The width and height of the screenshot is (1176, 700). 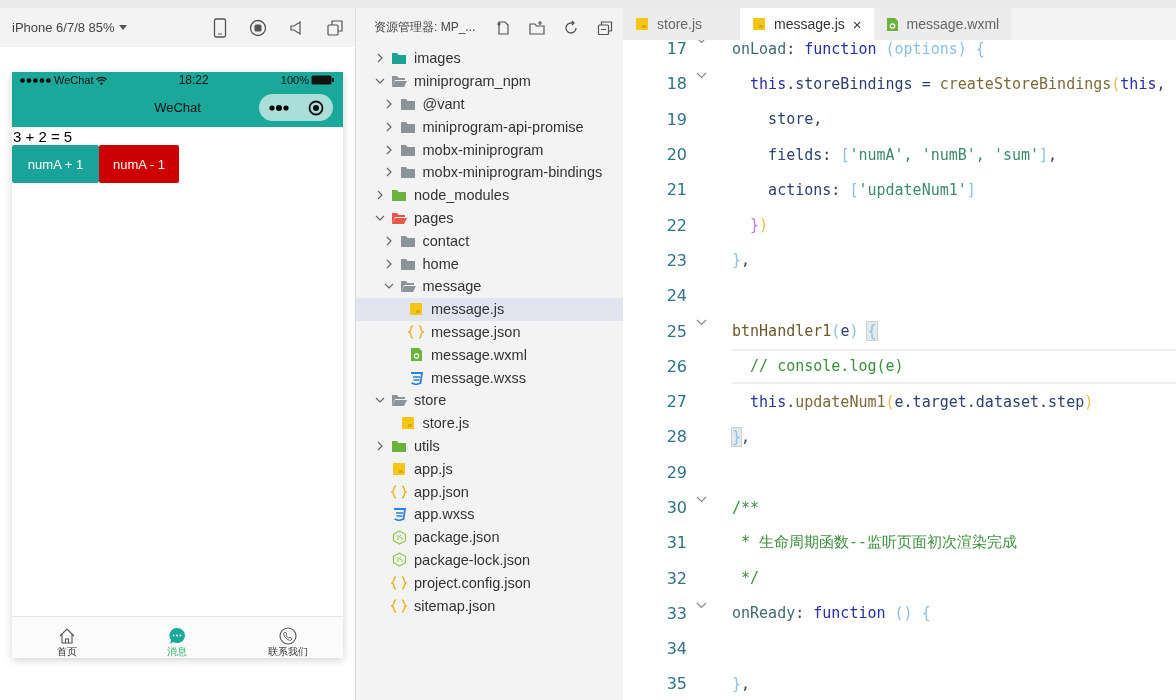 I want to click on collapse-all-icon, so click(x=605, y=27).